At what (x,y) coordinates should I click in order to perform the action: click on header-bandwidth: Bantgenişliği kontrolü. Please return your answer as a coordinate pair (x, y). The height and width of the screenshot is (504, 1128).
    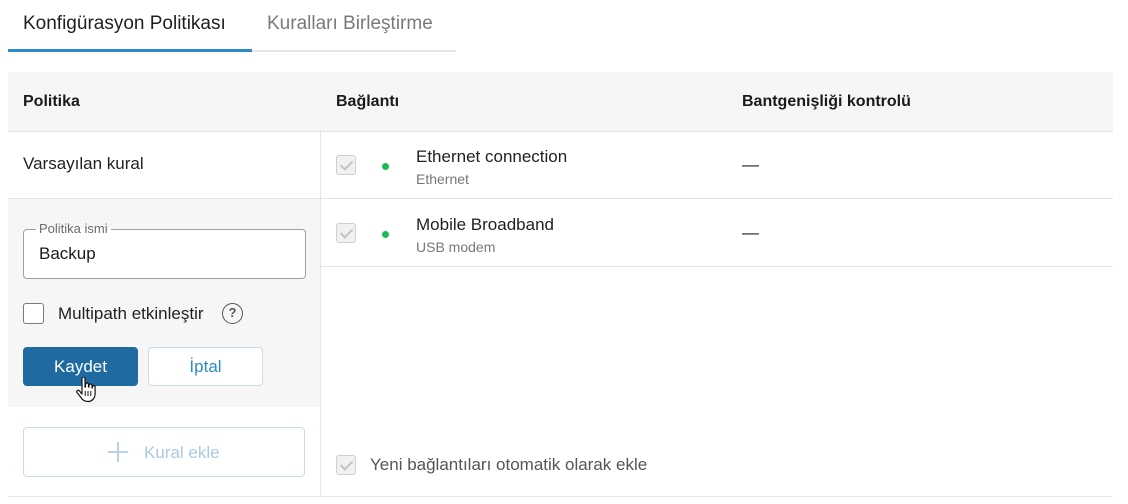
    Looking at the image, I should click on (826, 101).